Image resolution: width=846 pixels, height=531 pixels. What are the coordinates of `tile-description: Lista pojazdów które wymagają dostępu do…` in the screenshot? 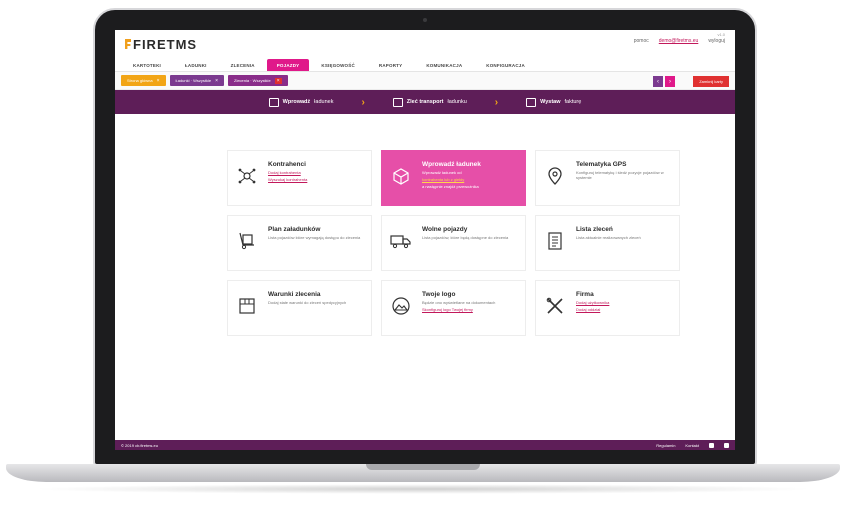 It's located at (314, 237).